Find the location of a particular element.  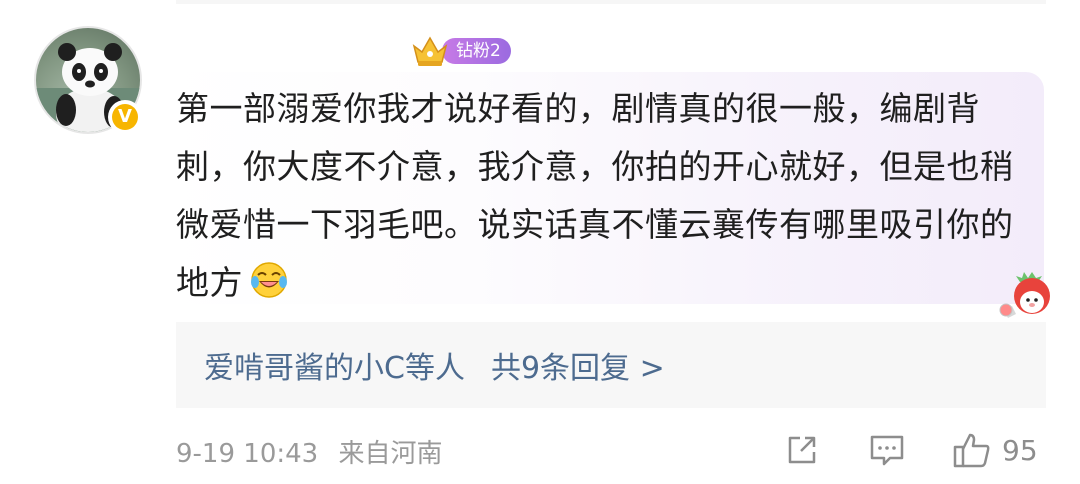

reply-users: 爱啃哥酱的小C等人 is located at coordinates (334, 365).